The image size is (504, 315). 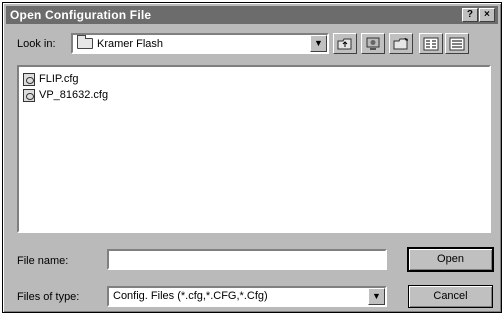 I want to click on dialog-title: Open Configuration File, so click(x=81, y=15).